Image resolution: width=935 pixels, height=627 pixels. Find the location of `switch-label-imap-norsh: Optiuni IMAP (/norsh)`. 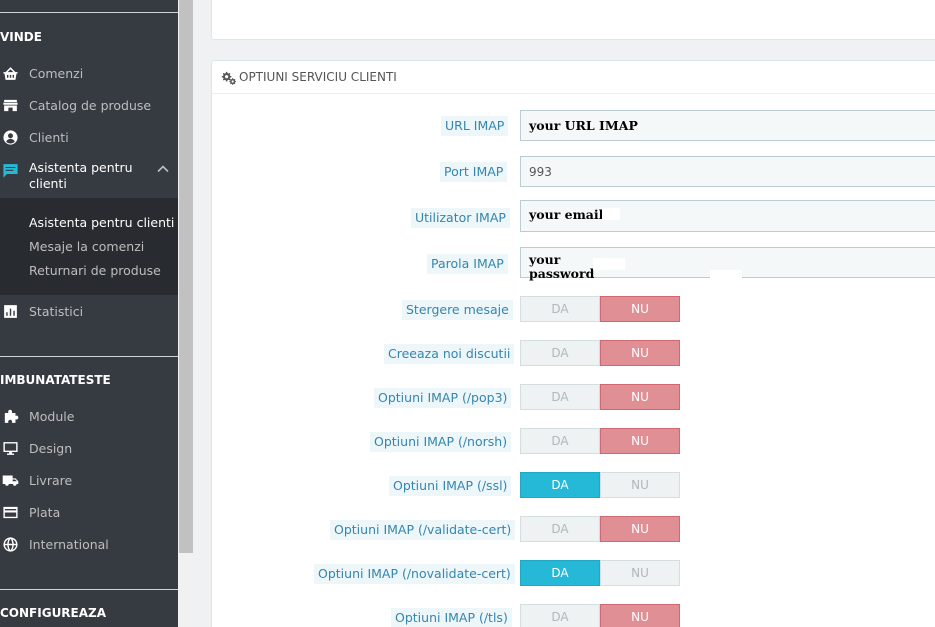

switch-label-imap-norsh: Optiuni IMAP (/norsh) is located at coordinates (441, 442).